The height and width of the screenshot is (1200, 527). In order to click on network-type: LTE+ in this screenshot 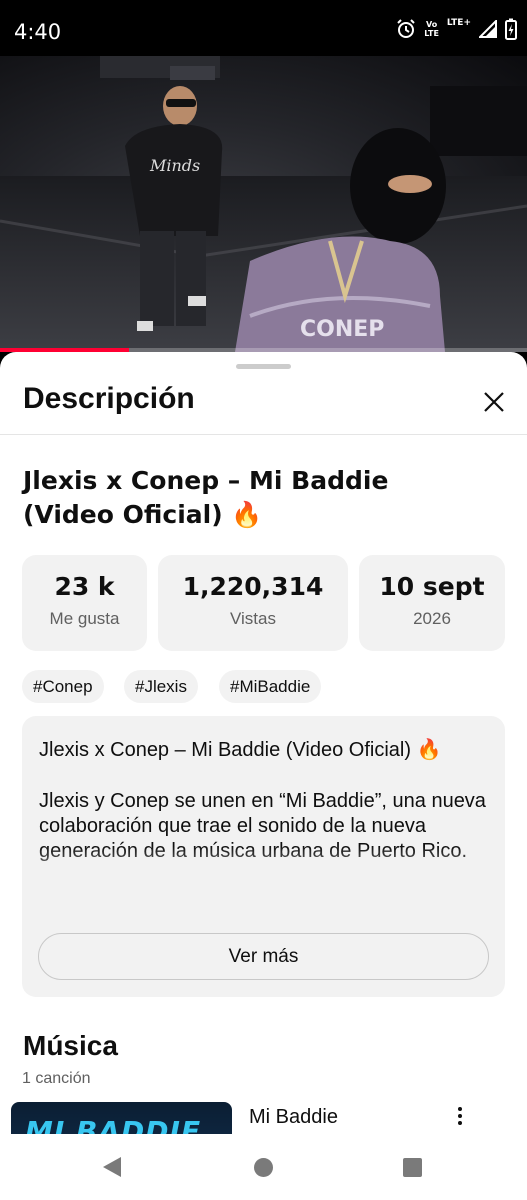, I will do `click(458, 23)`.